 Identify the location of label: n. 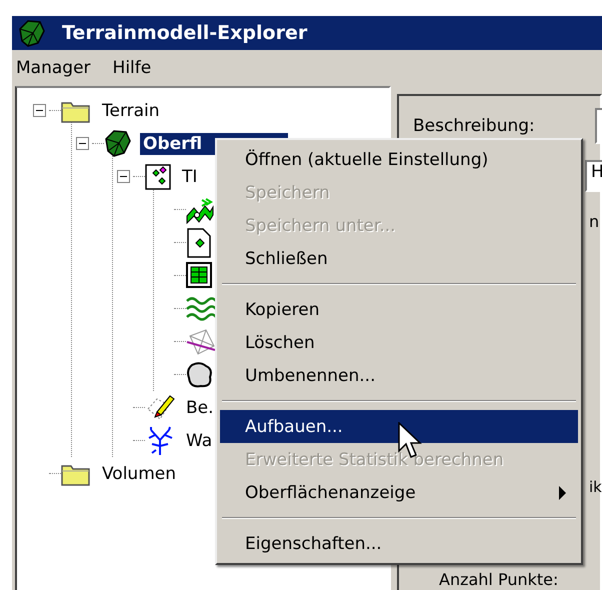
(594, 221).